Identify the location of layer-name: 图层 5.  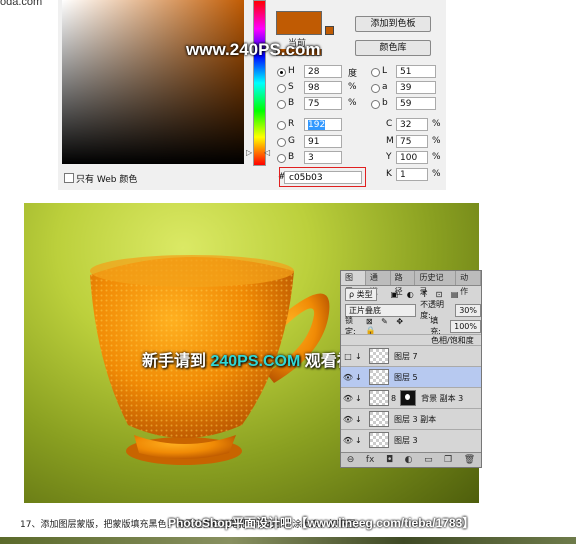
(406, 377).